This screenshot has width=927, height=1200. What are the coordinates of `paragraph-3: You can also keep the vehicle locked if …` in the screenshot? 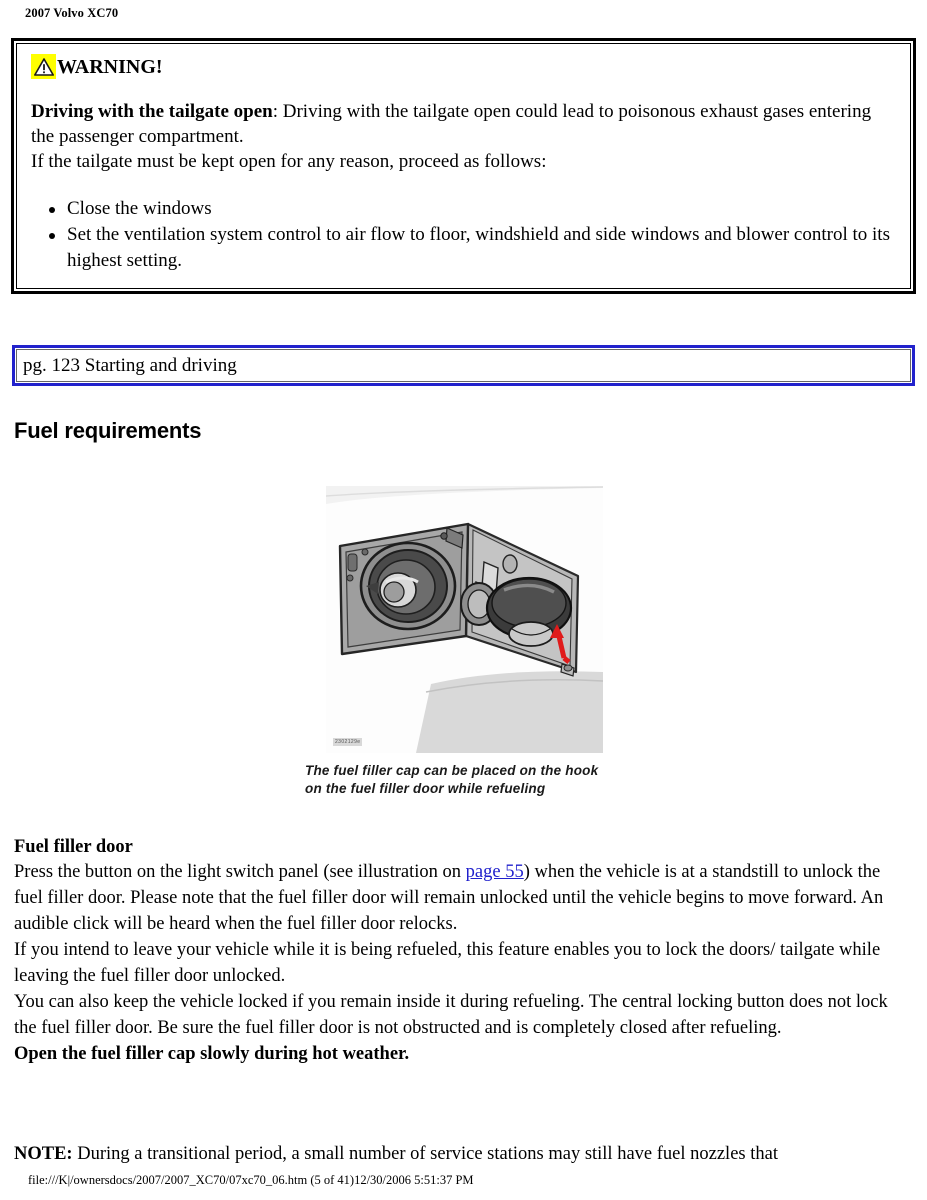 It's located at (451, 1015).